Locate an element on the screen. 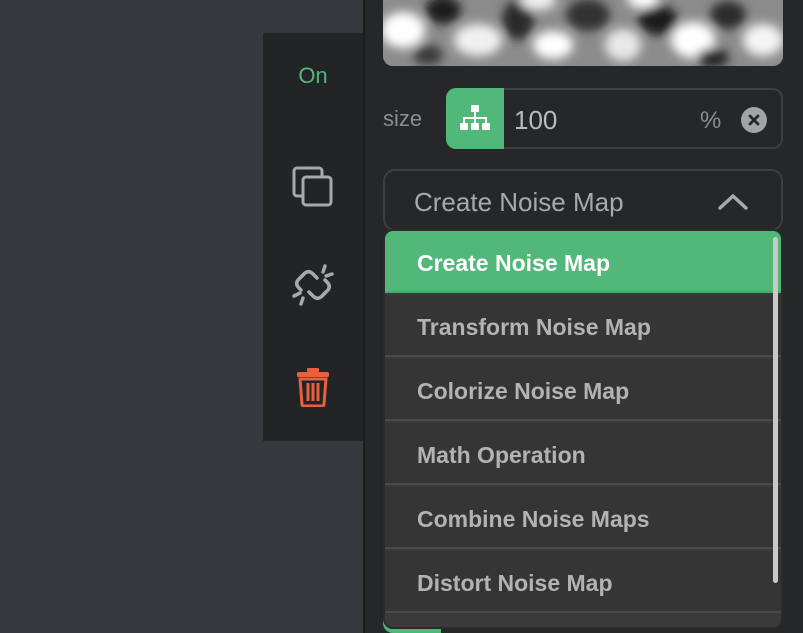 The height and width of the screenshot is (633, 803). hierarchy-icon is located at coordinates (475, 117).